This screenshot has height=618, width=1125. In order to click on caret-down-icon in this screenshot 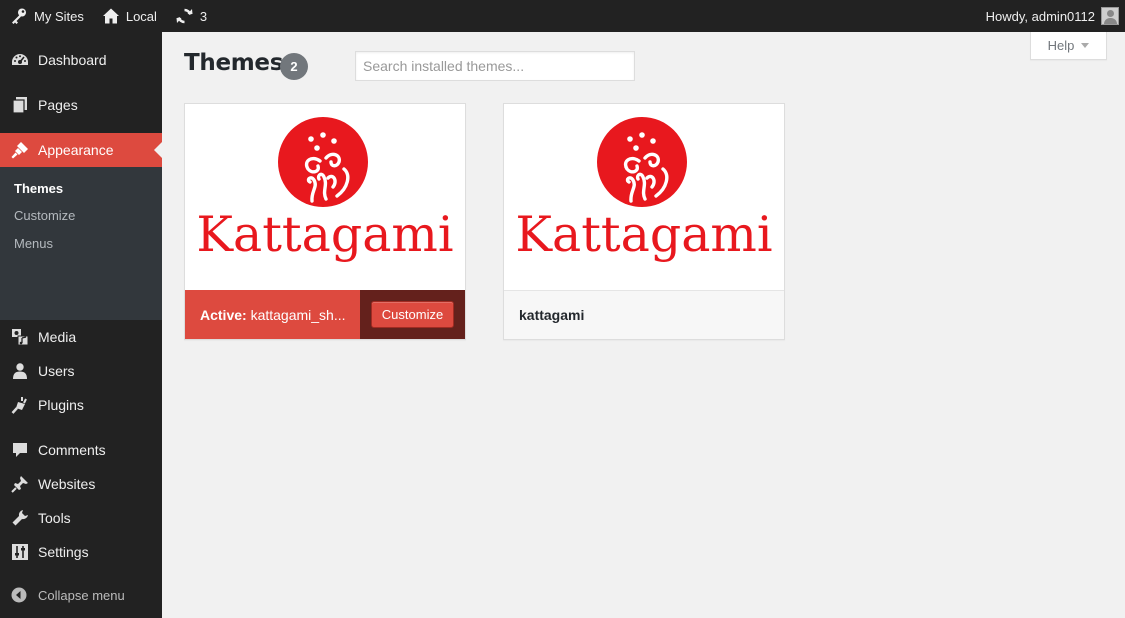, I will do `click(1085, 45)`.